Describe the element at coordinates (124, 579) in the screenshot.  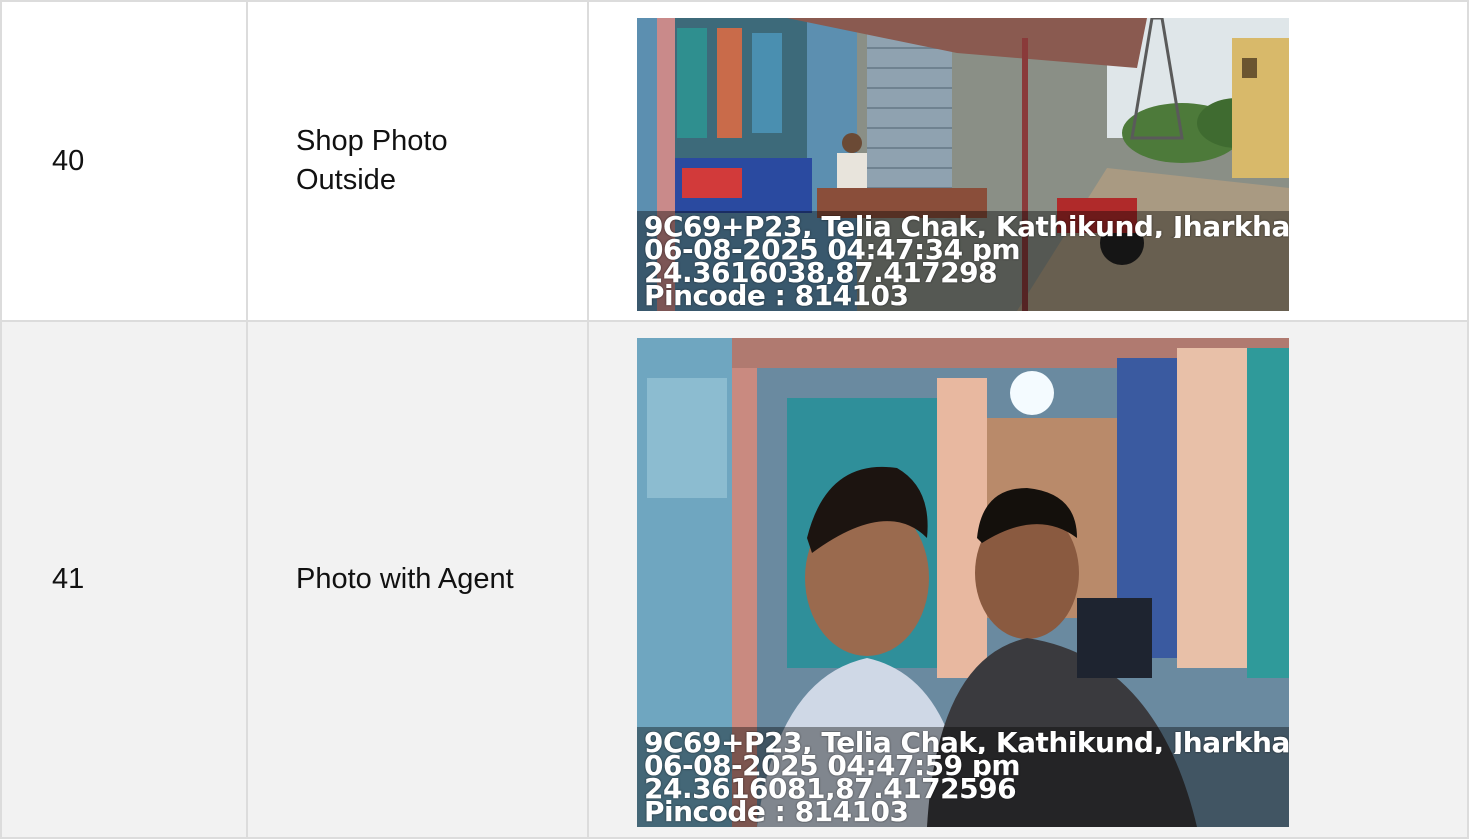
I see `row-number: 41` at that location.